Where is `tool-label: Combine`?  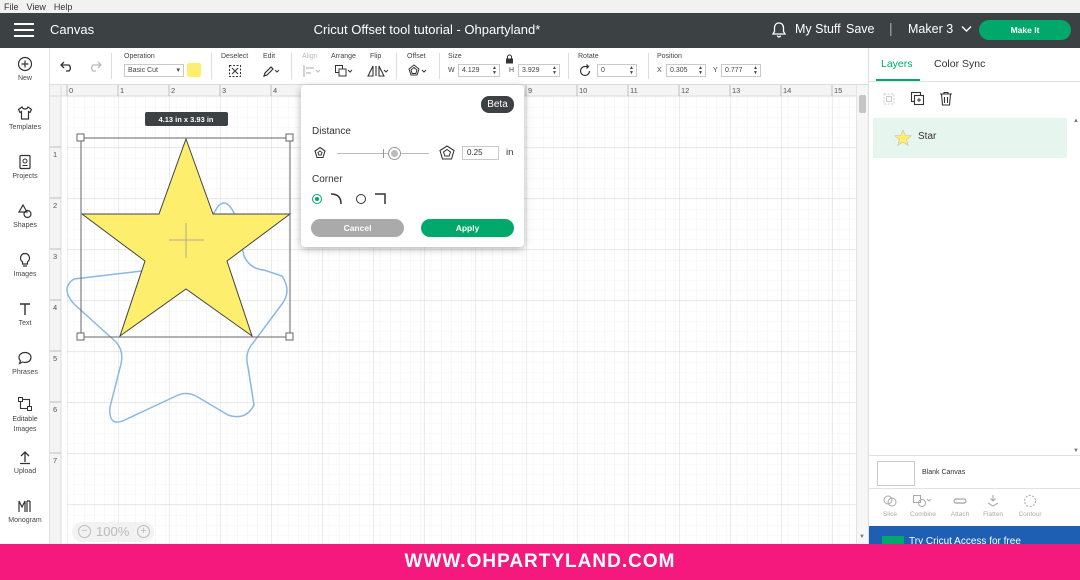
tool-label: Combine is located at coordinates (922, 514).